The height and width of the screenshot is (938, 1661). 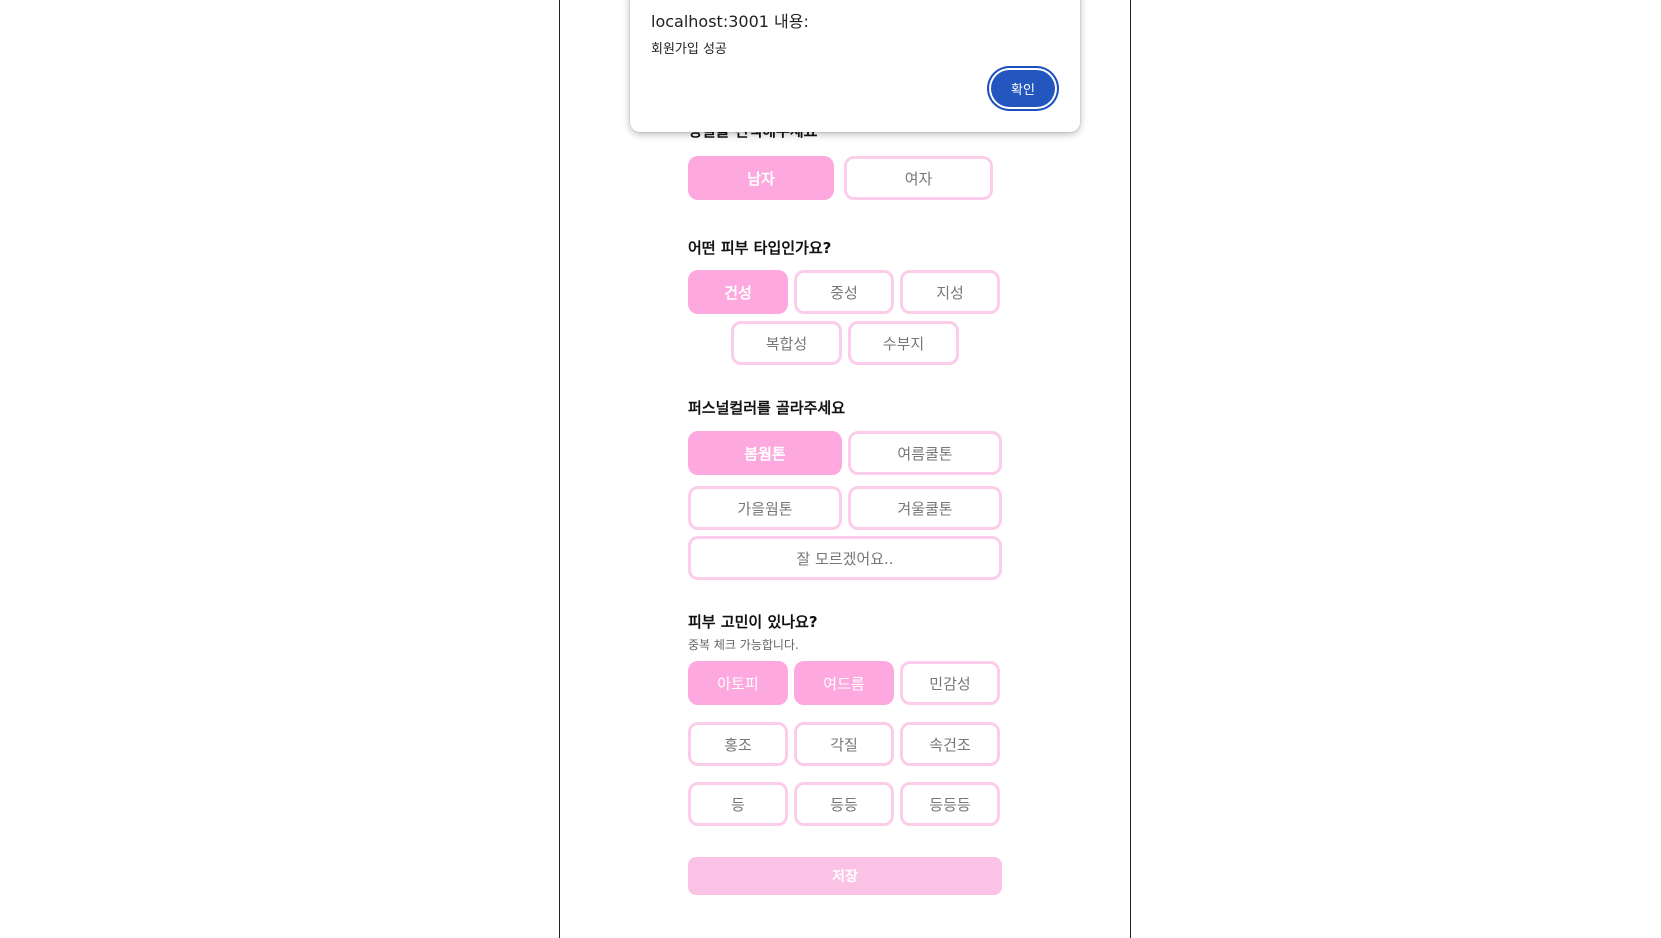 I want to click on skin-type-option-oily: 지성, so click(x=950, y=292).